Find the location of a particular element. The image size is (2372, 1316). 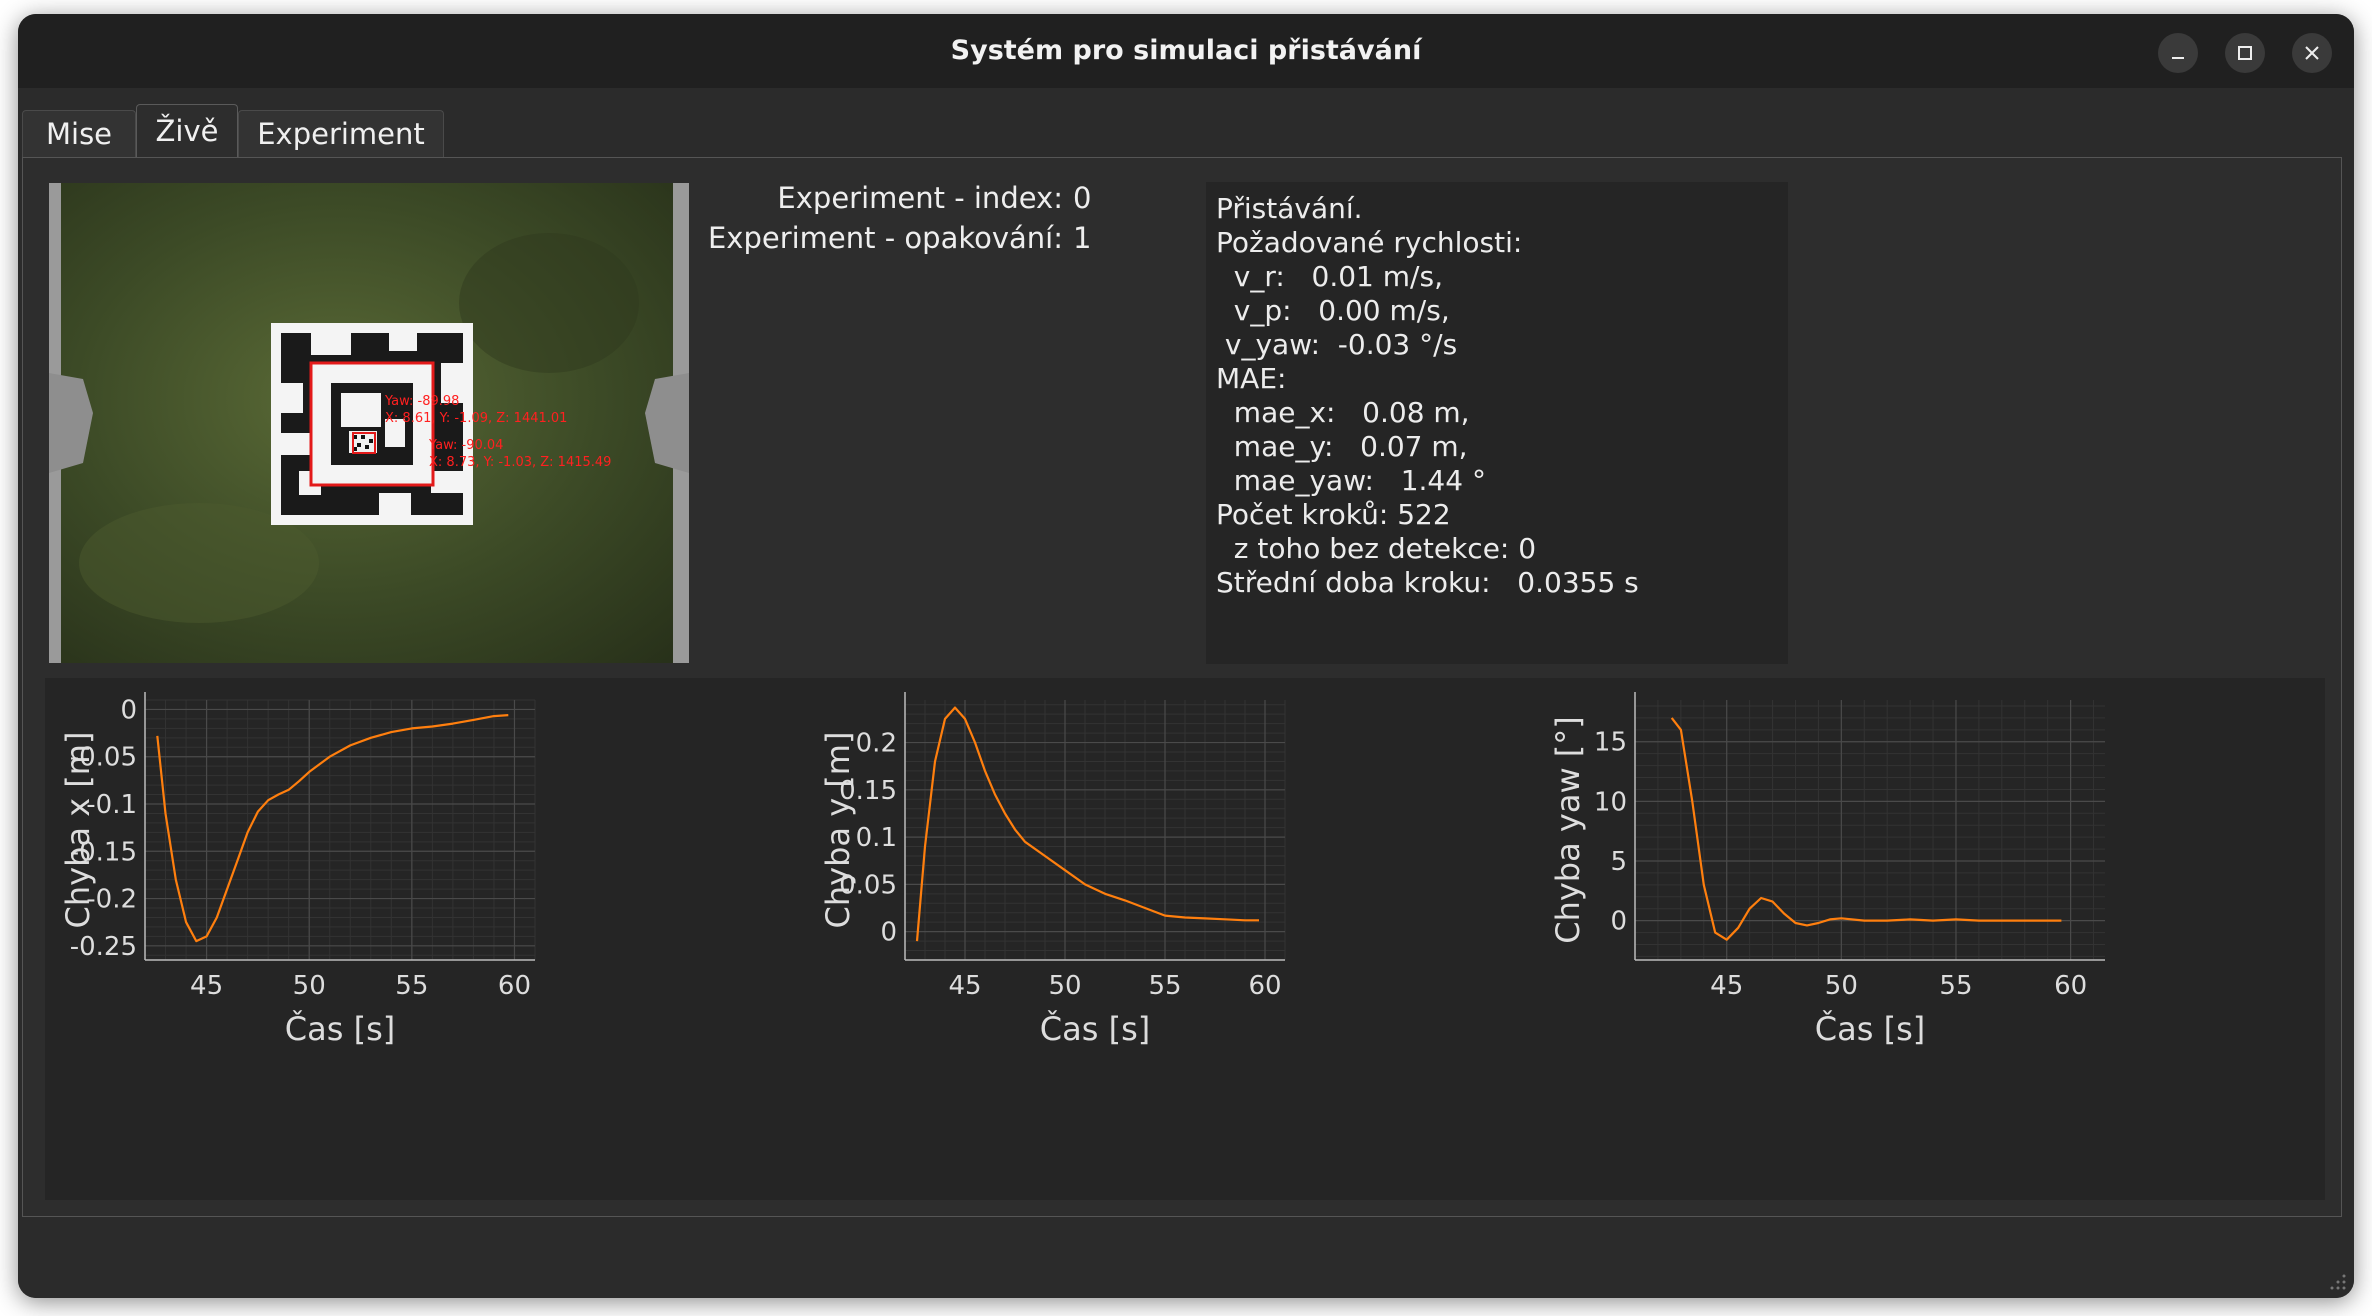

y-tick-label: 0.1 is located at coordinates (876, 838).